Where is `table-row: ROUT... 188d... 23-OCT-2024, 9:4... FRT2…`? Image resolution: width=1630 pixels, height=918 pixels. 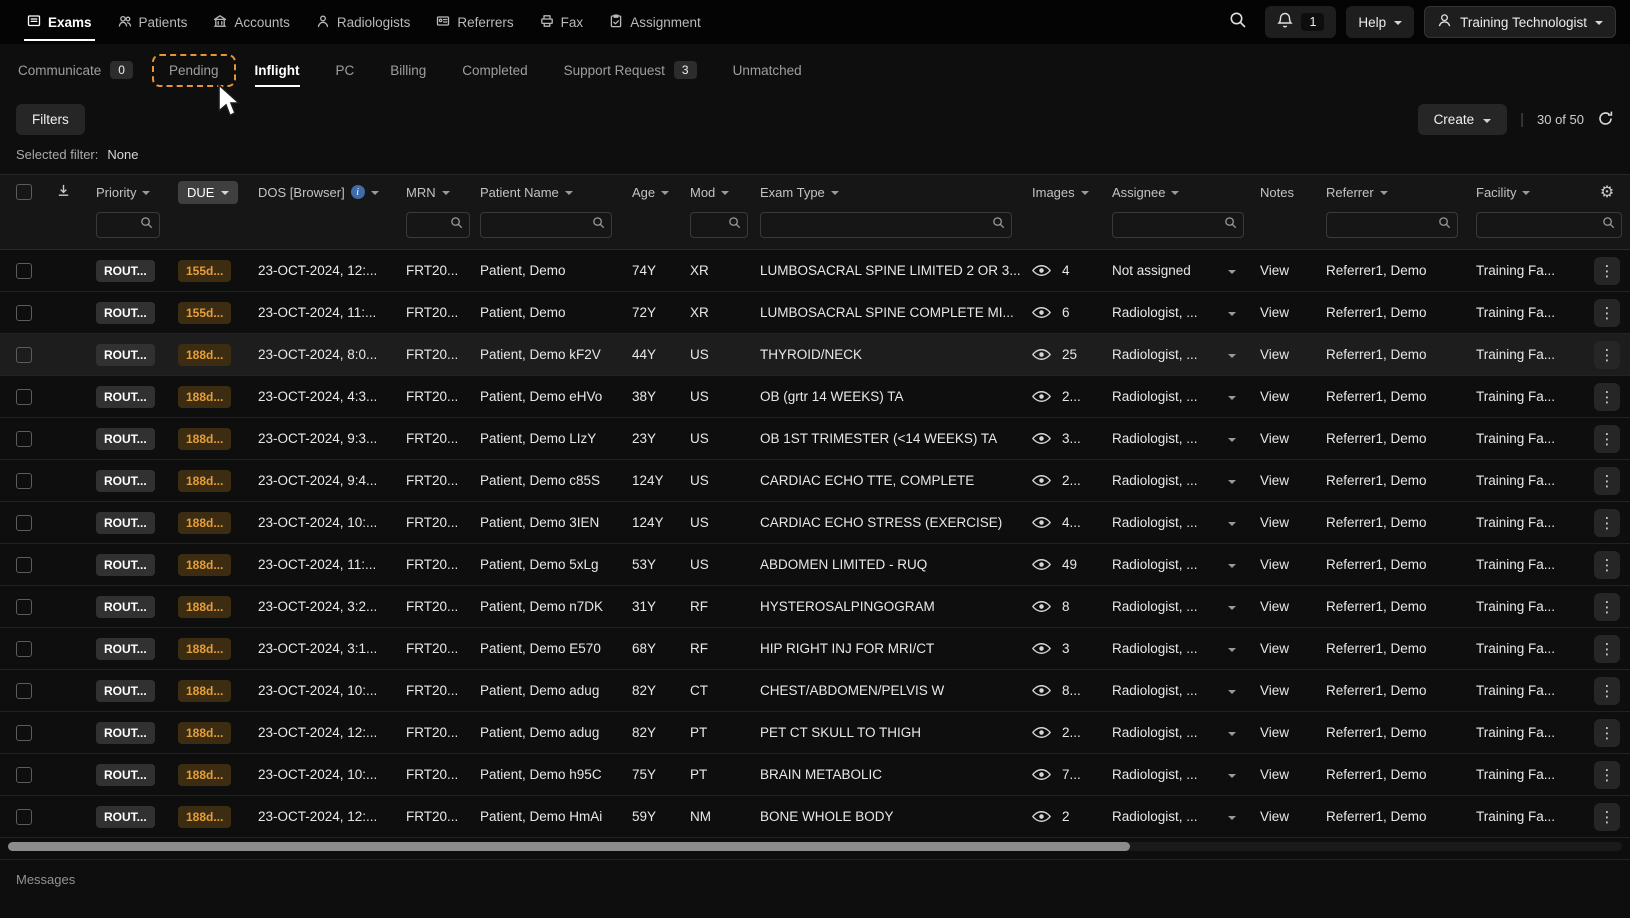
table-row: ROUT... 188d... 23-OCT-2024, 9:4... FRT2… is located at coordinates (815, 481).